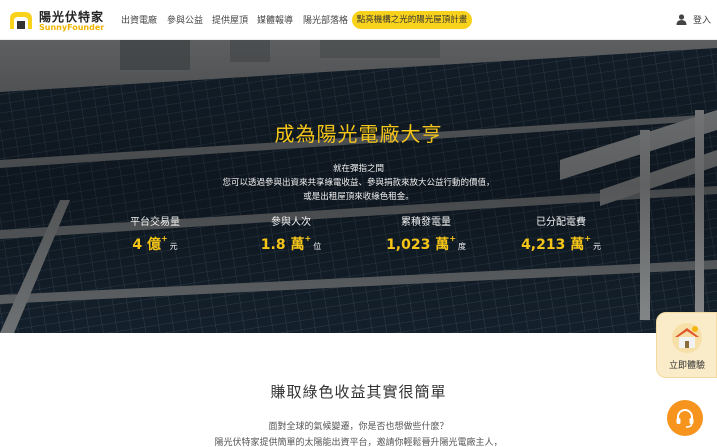 The height and width of the screenshot is (447, 717). I want to click on stat-value: 4 億+元, so click(155, 244).